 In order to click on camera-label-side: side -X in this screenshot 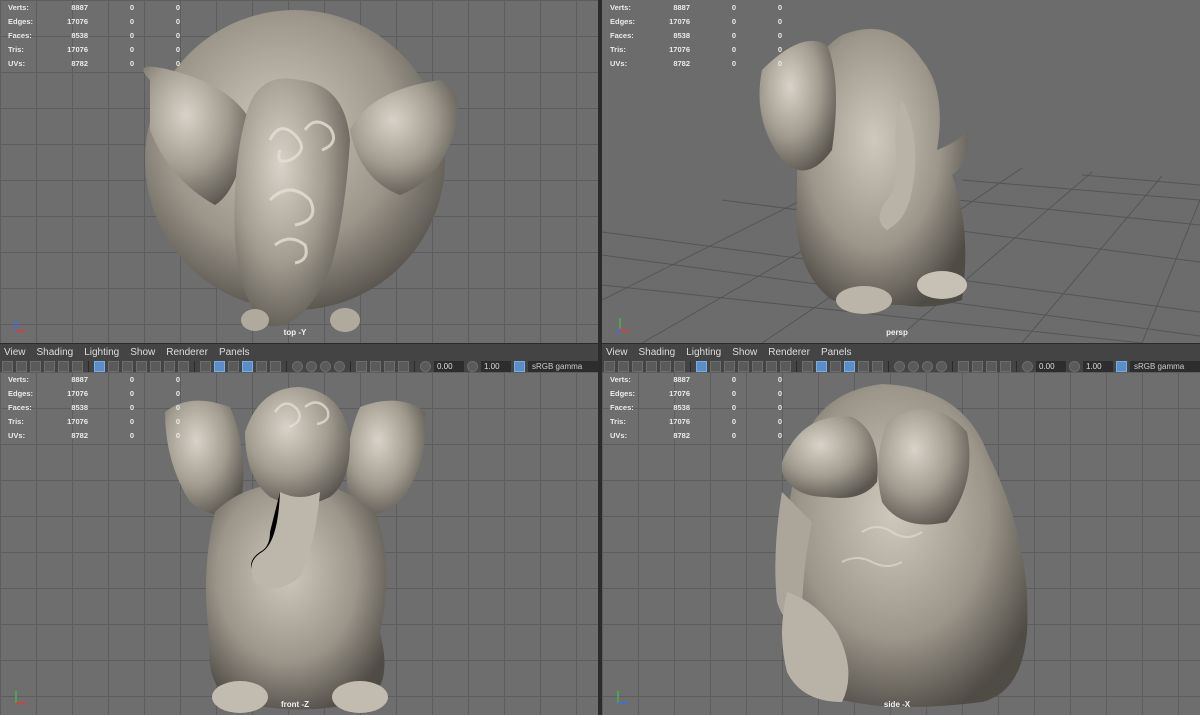, I will do `click(897, 704)`.